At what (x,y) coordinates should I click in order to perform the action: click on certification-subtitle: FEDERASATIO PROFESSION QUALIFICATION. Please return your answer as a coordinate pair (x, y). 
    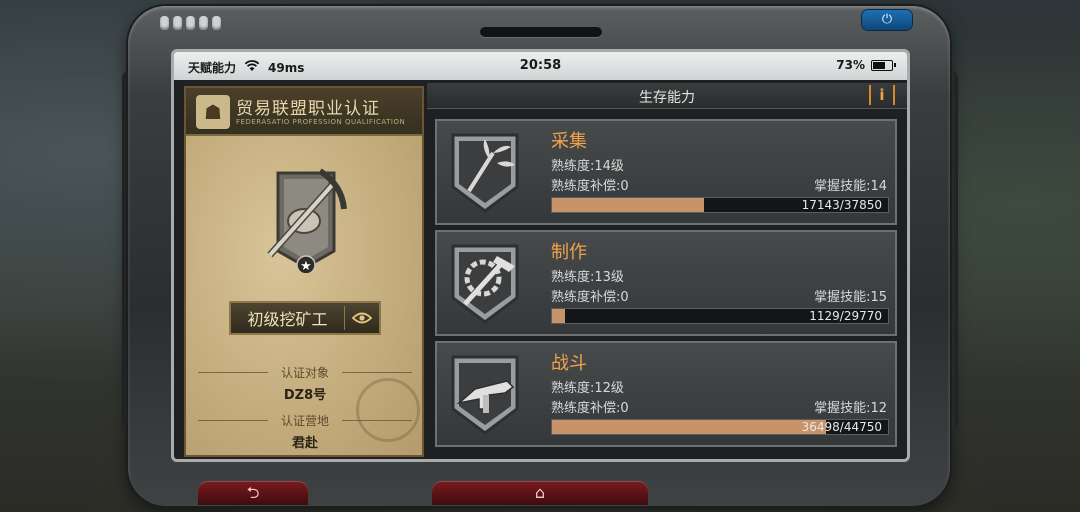
    Looking at the image, I should click on (321, 122).